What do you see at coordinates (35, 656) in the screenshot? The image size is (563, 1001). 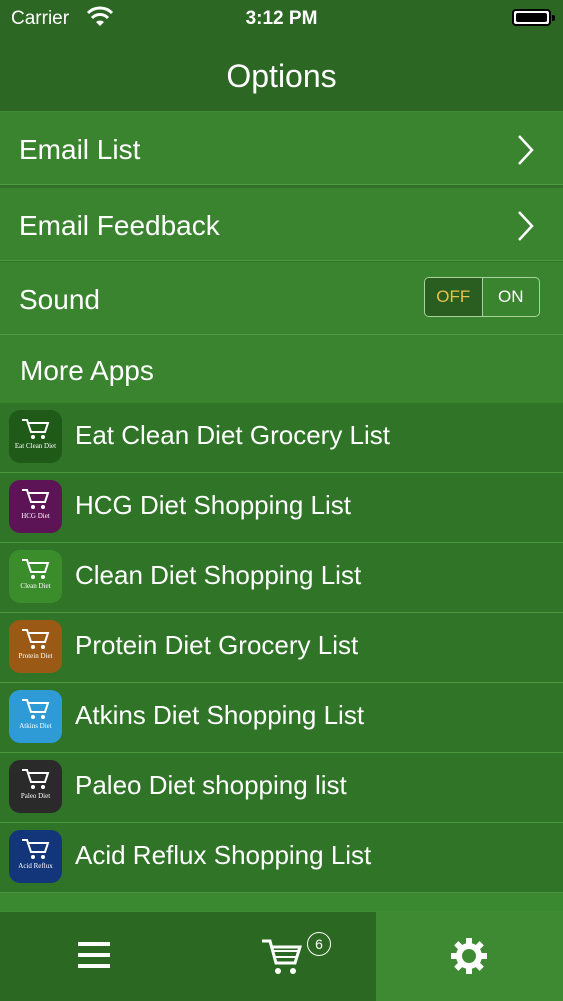 I see `app-icon-tag: Protein Diet` at bounding box center [35, 656].